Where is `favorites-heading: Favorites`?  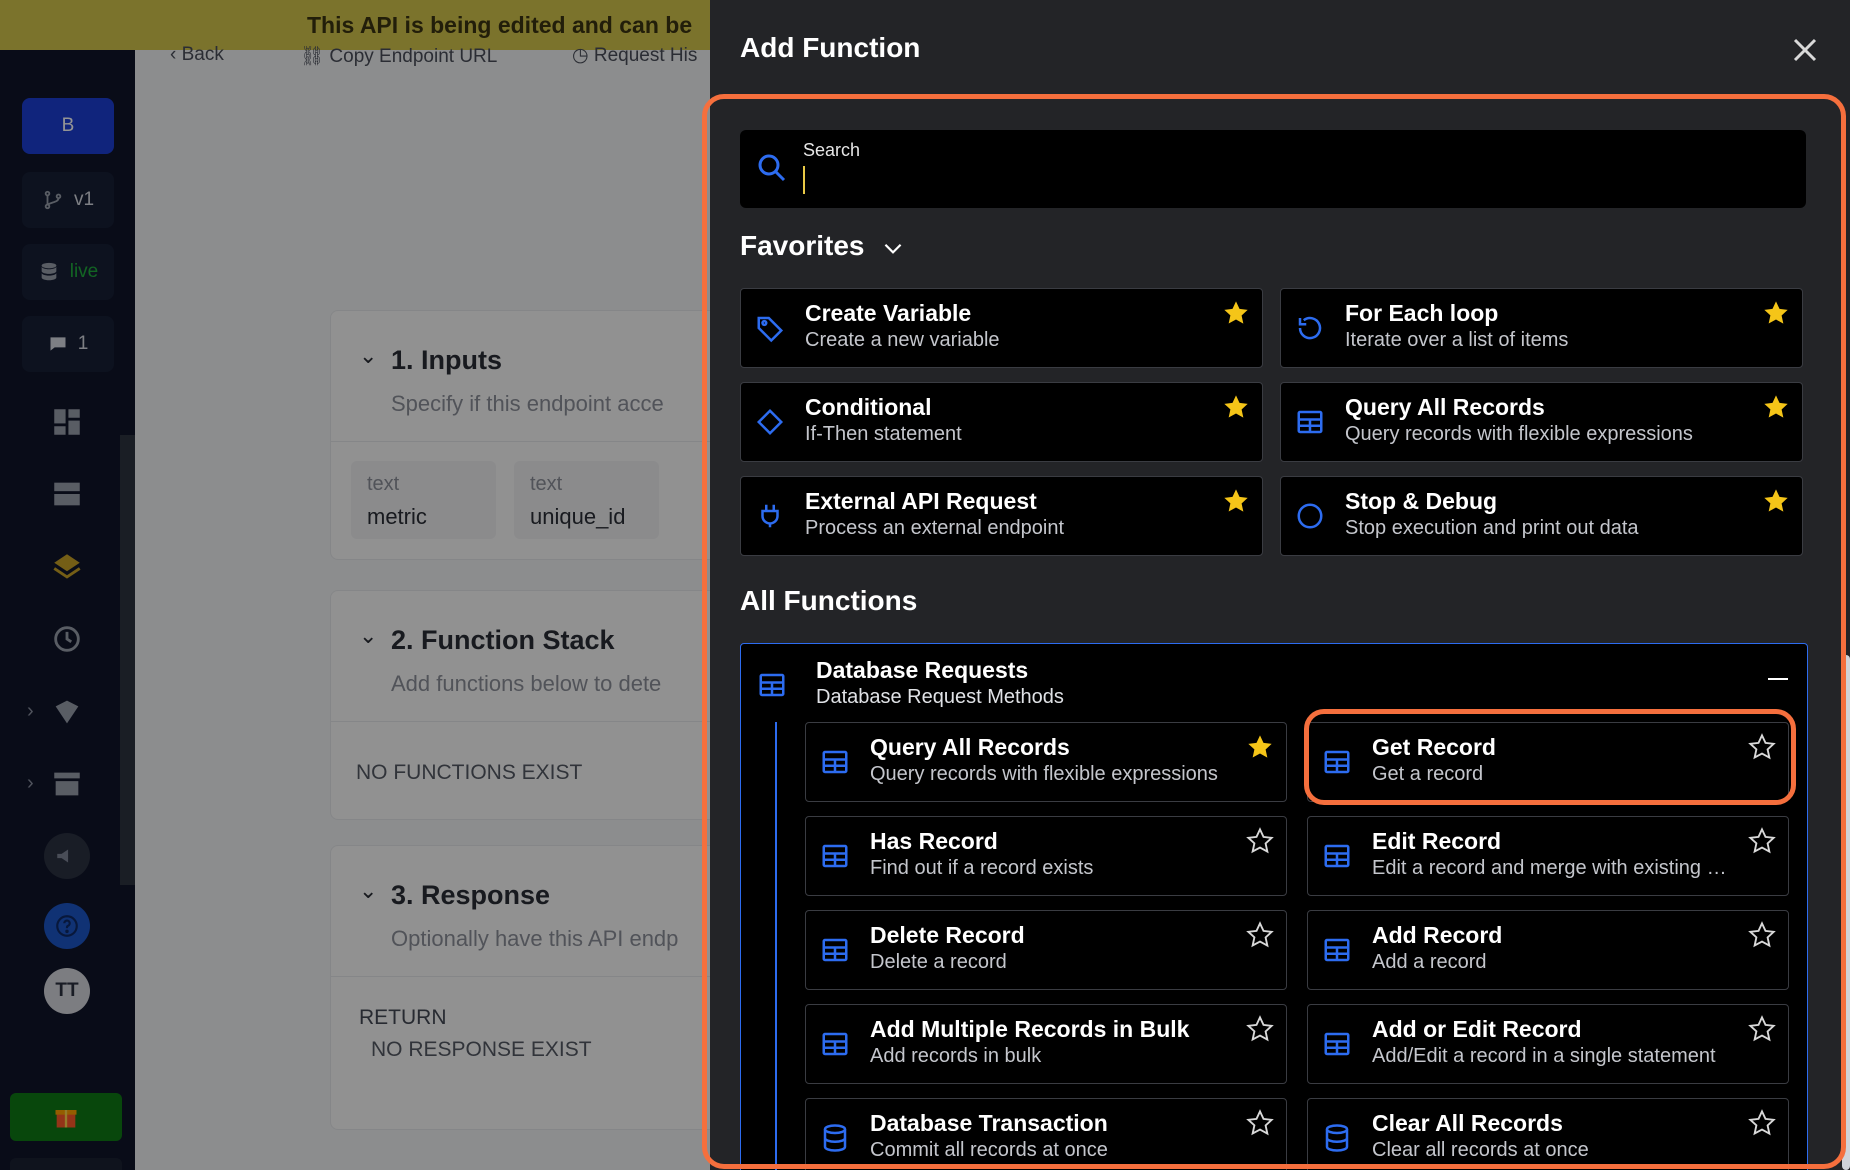 favorites-heading: Favorites is located at coordinates (823, 246).